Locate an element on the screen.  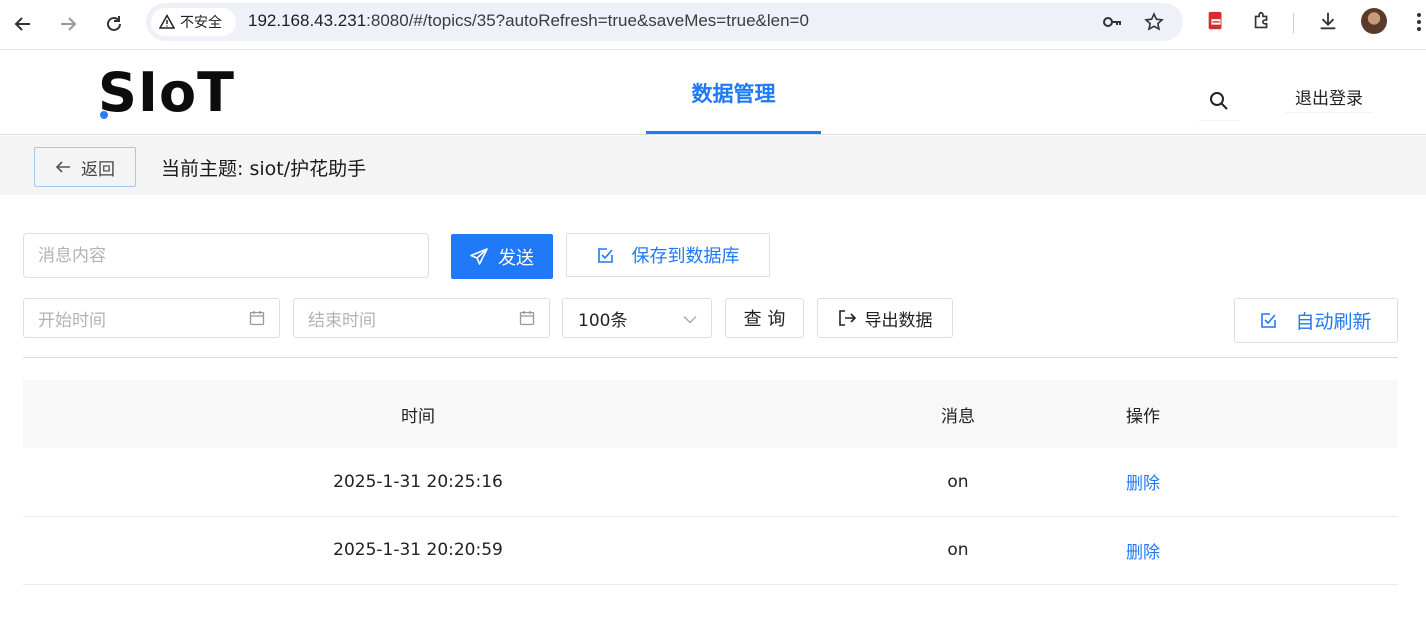
search-icon is located at coordinates (1219, 100).